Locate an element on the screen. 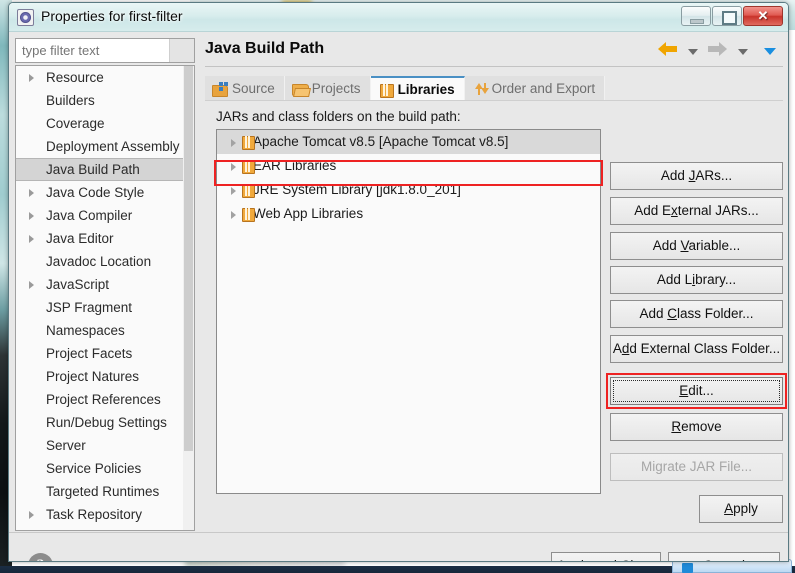  sidebar-item-label: Java Editor is located at coordinates (80, 238).